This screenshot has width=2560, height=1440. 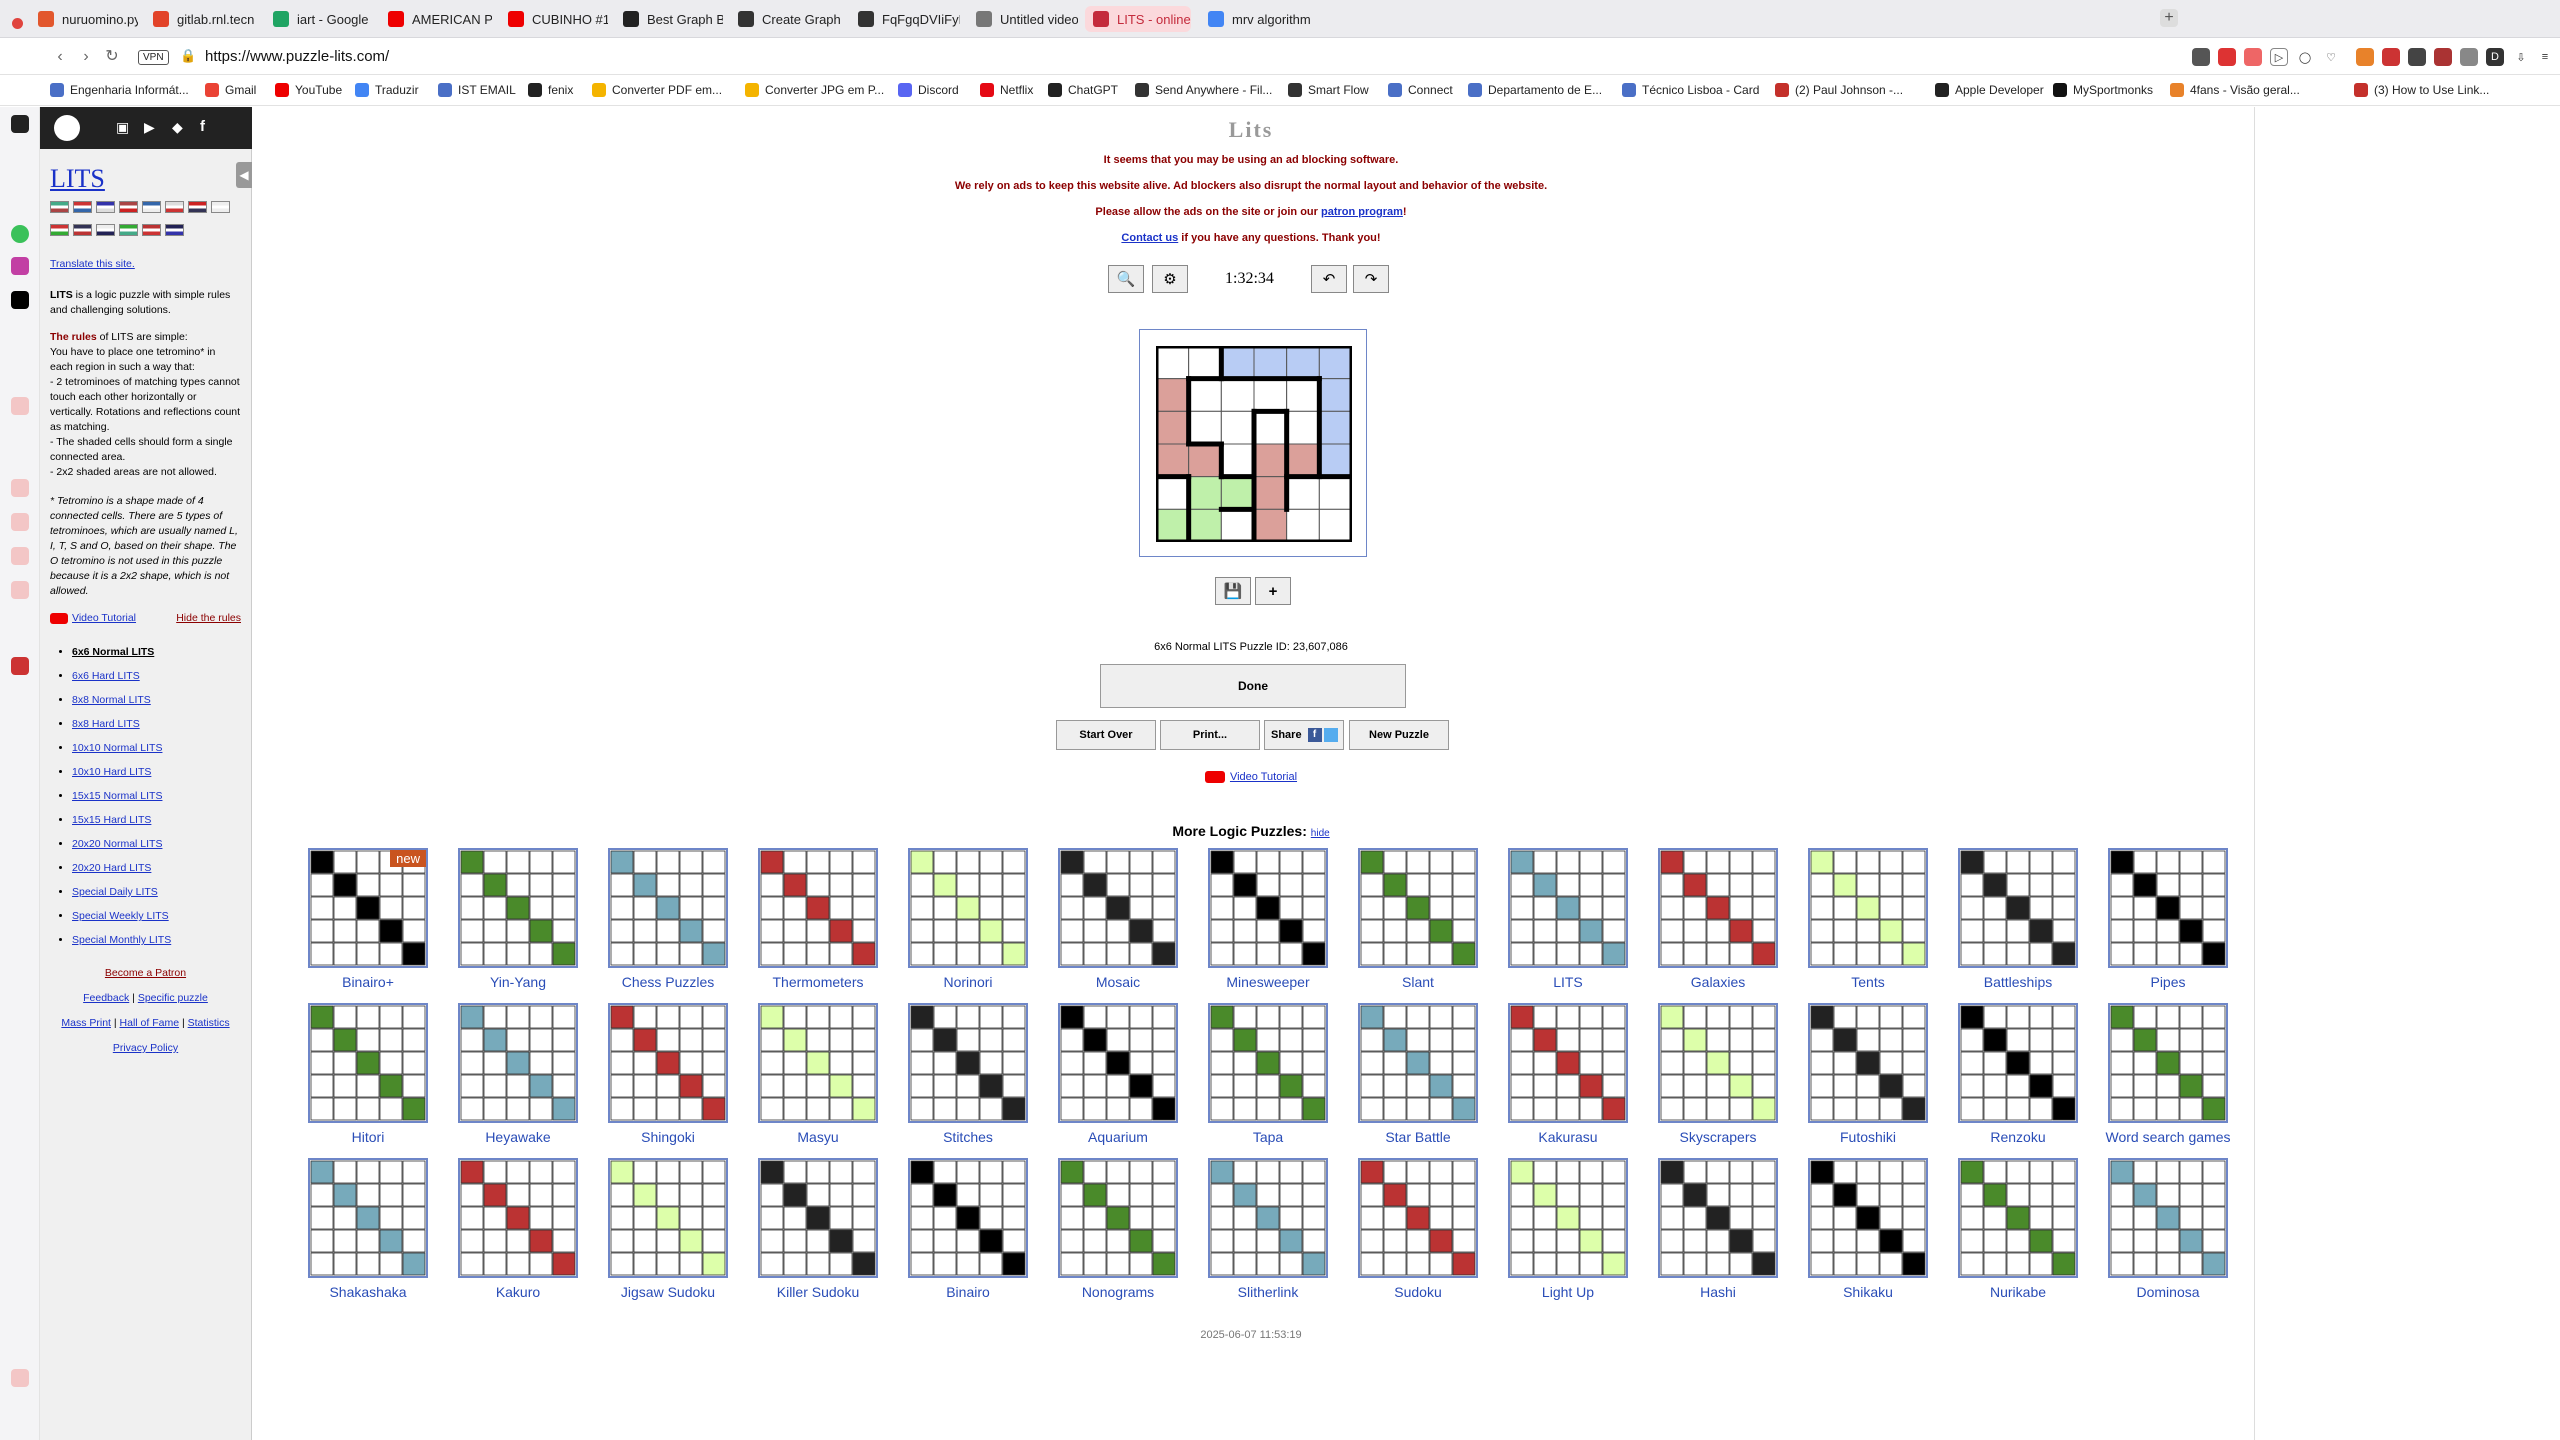 What do you see at coordinates (1253, 686) in the screenshot?
I see `done-button: Done` at bounding box center [1253, 686].